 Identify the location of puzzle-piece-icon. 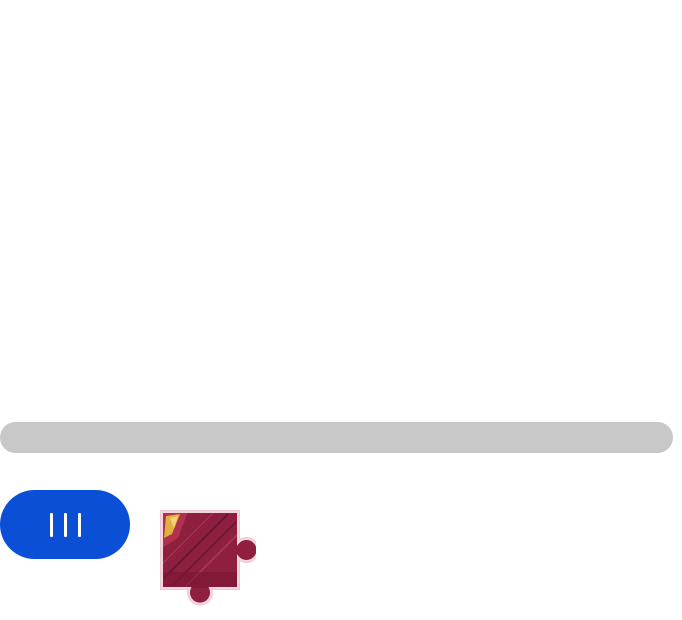
(208, 558).